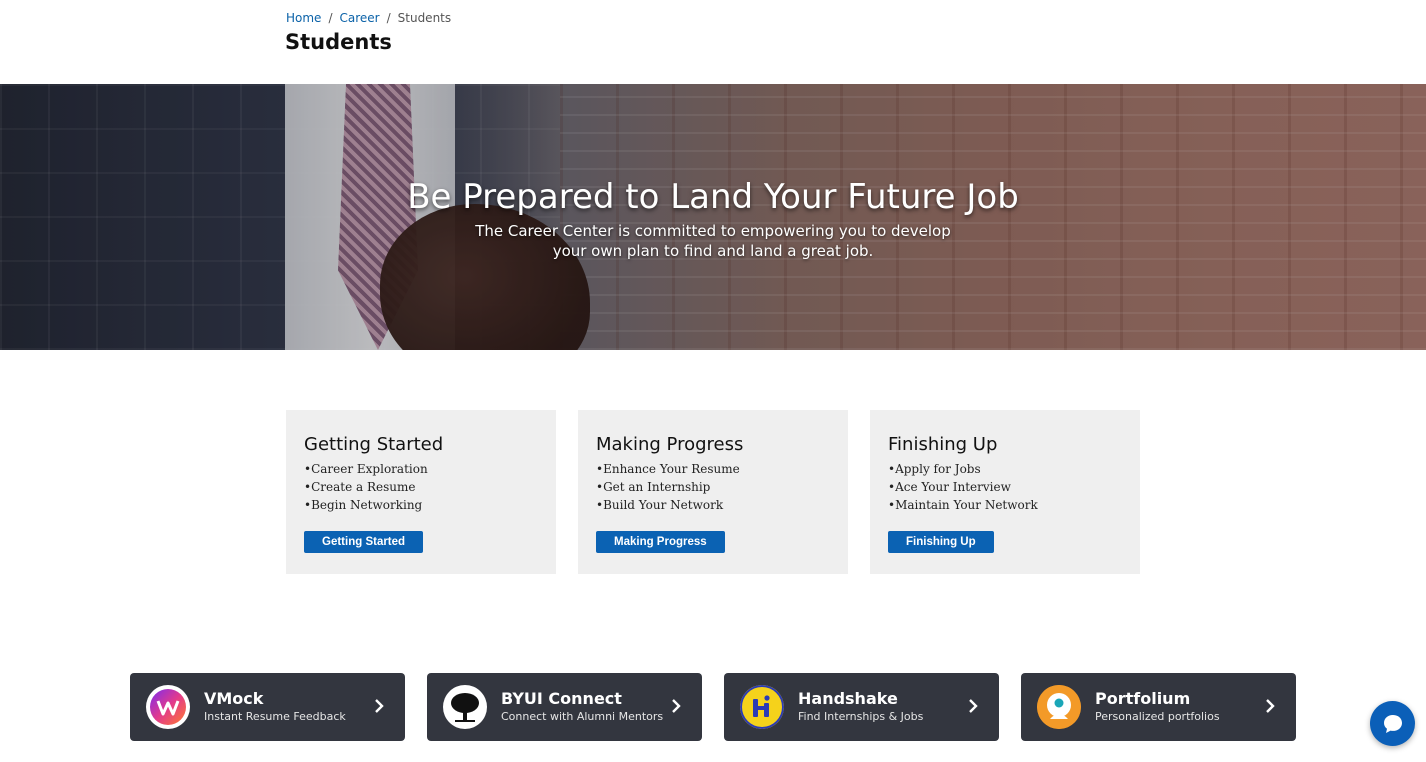 The height and width of the screenshot is (762, 1426). I want to click on vmock-logo-icon, so click(168, 707).